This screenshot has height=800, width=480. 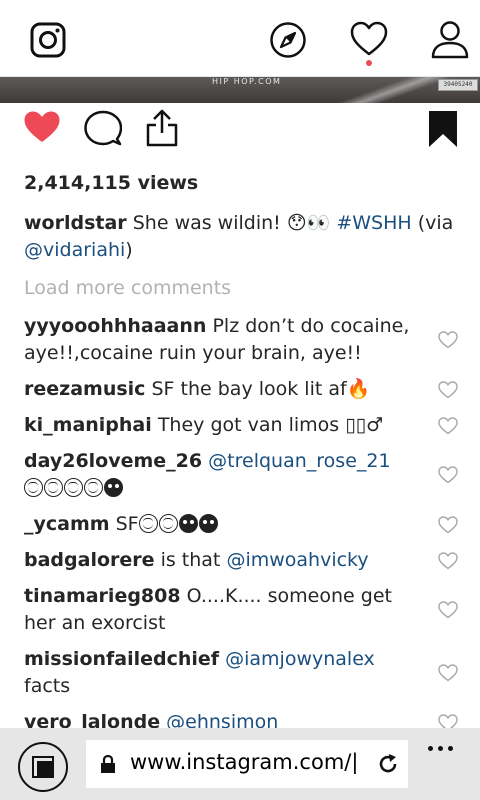 What do you see at coordinates (388, 764) in the screenshot?
I see `reload-icon` at bounding box center [388, 764].